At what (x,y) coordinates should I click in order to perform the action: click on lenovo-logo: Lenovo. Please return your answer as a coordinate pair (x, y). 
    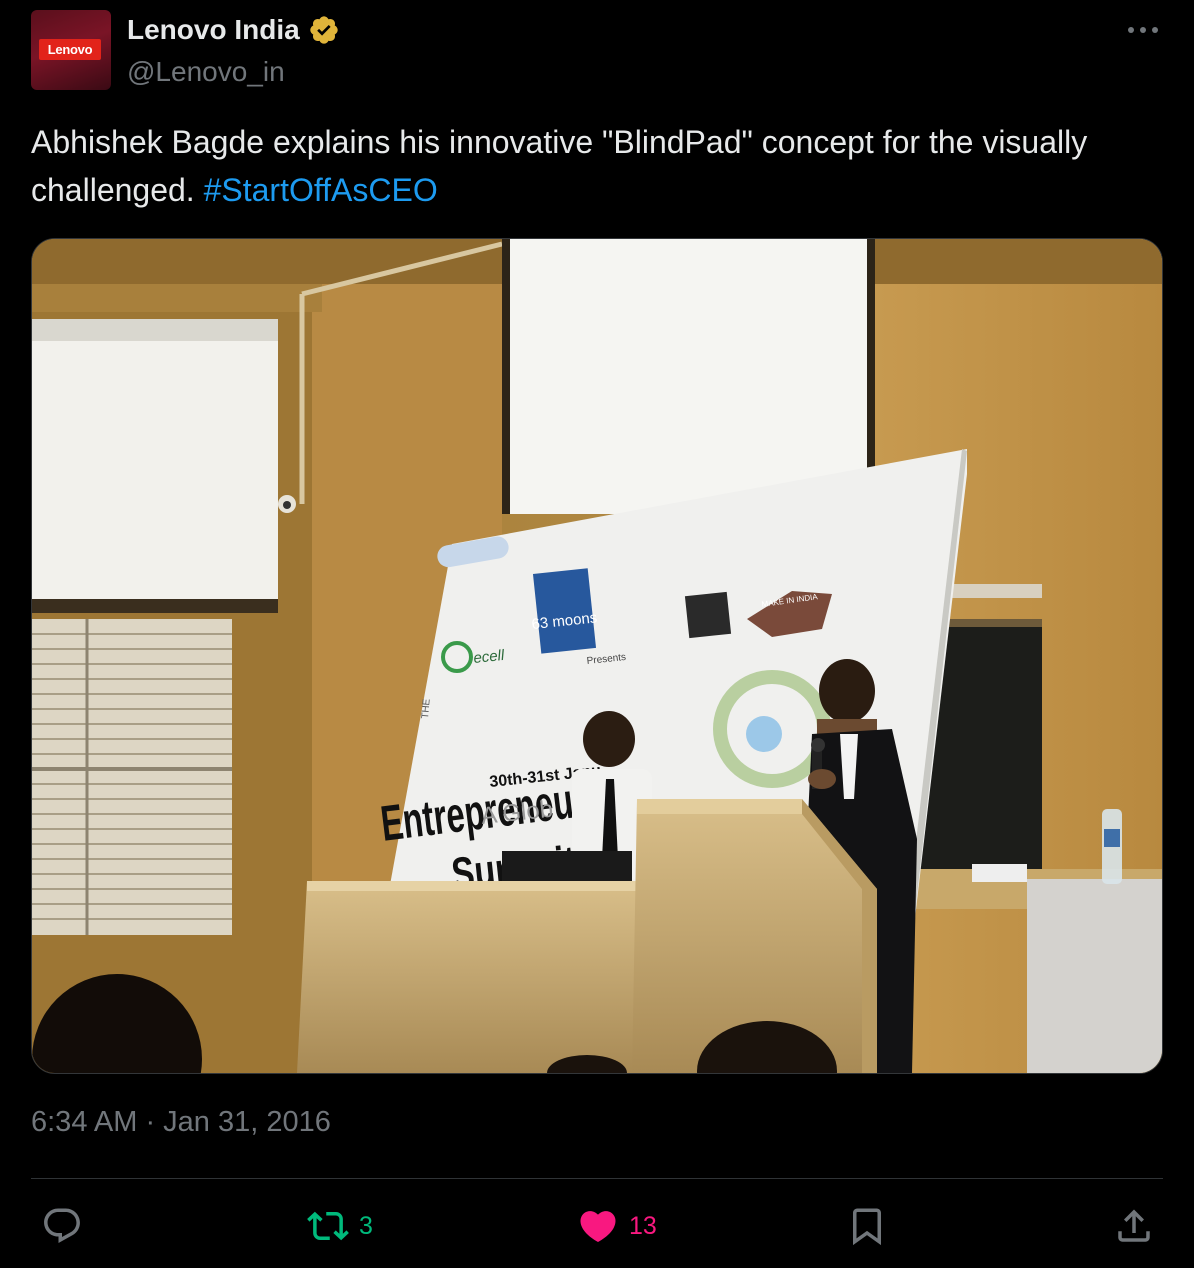
    Looking at the image, I should click on (70, 49).